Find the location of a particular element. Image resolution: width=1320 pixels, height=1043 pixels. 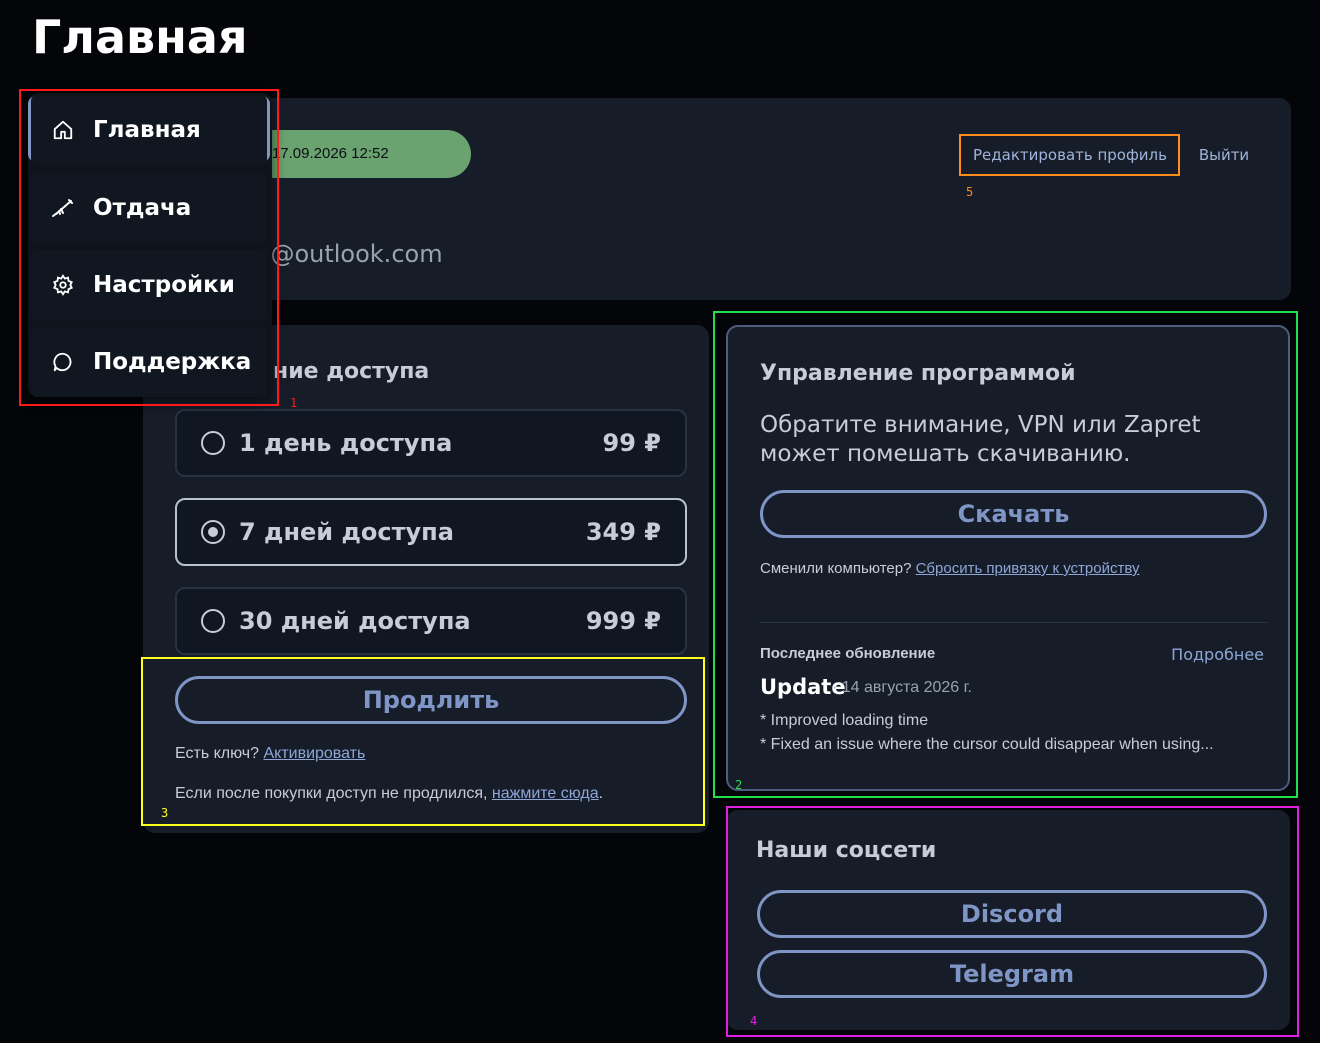

plan-30-days: 30 дней доступа 999 ₽ is located at coordinates (431, 621).